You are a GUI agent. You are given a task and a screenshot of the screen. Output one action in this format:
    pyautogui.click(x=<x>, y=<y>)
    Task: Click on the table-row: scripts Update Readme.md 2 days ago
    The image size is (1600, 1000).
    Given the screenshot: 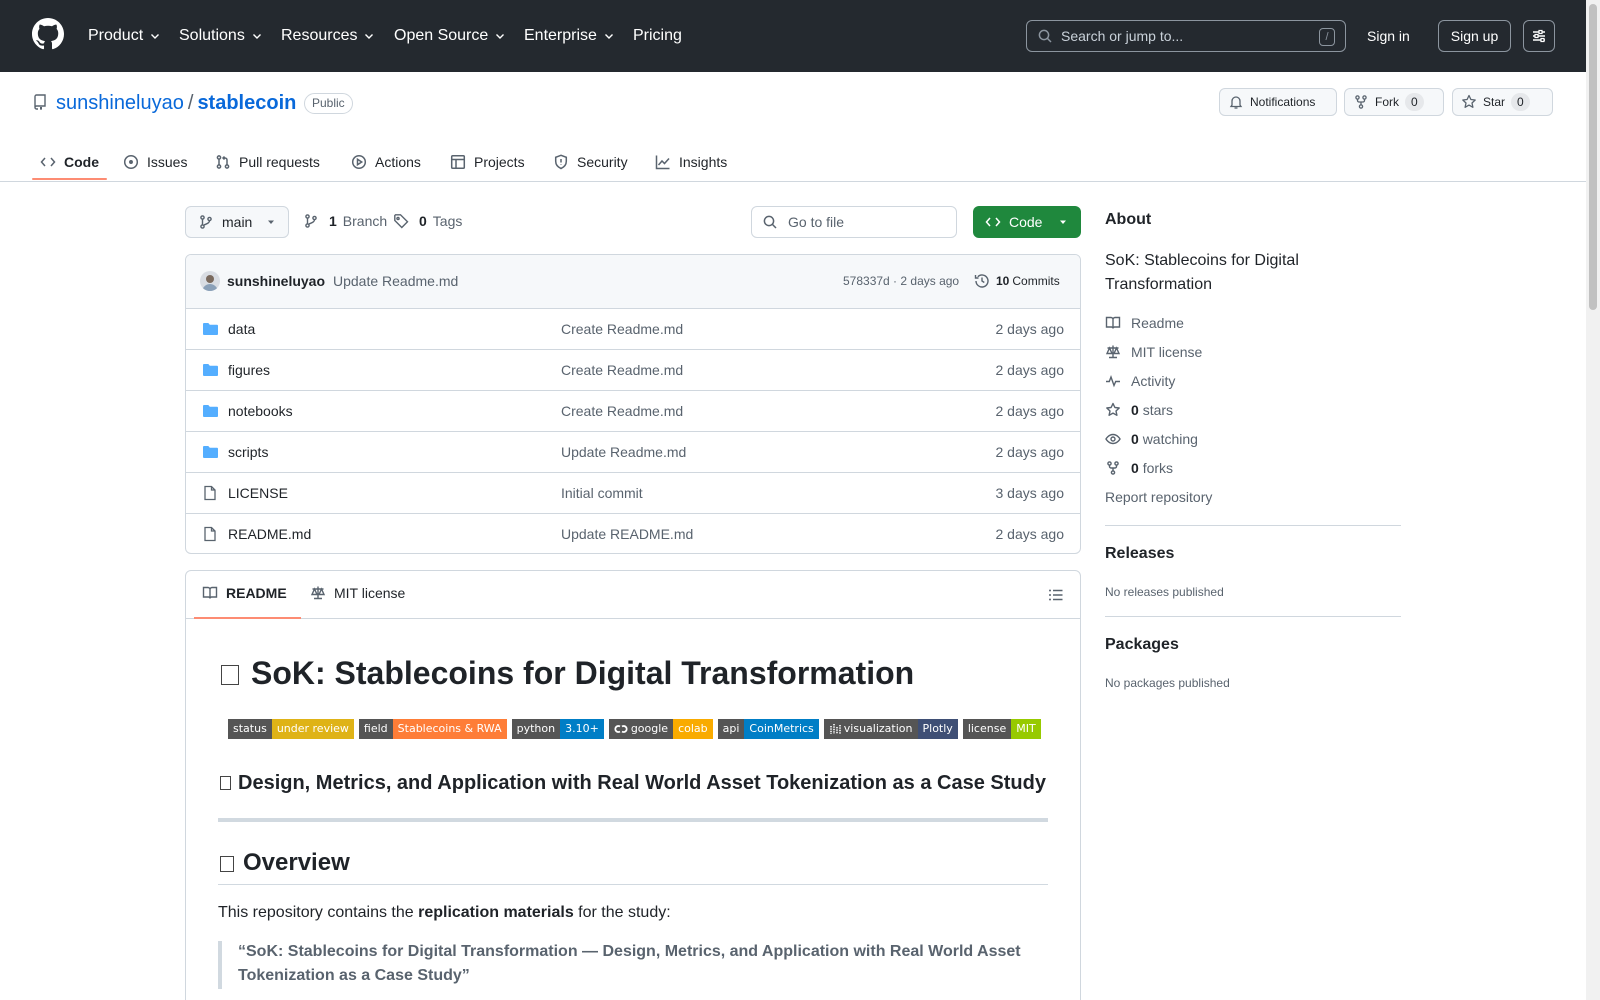 What is the action you would take?
    pyautogui.click(x=633, y=452)
    